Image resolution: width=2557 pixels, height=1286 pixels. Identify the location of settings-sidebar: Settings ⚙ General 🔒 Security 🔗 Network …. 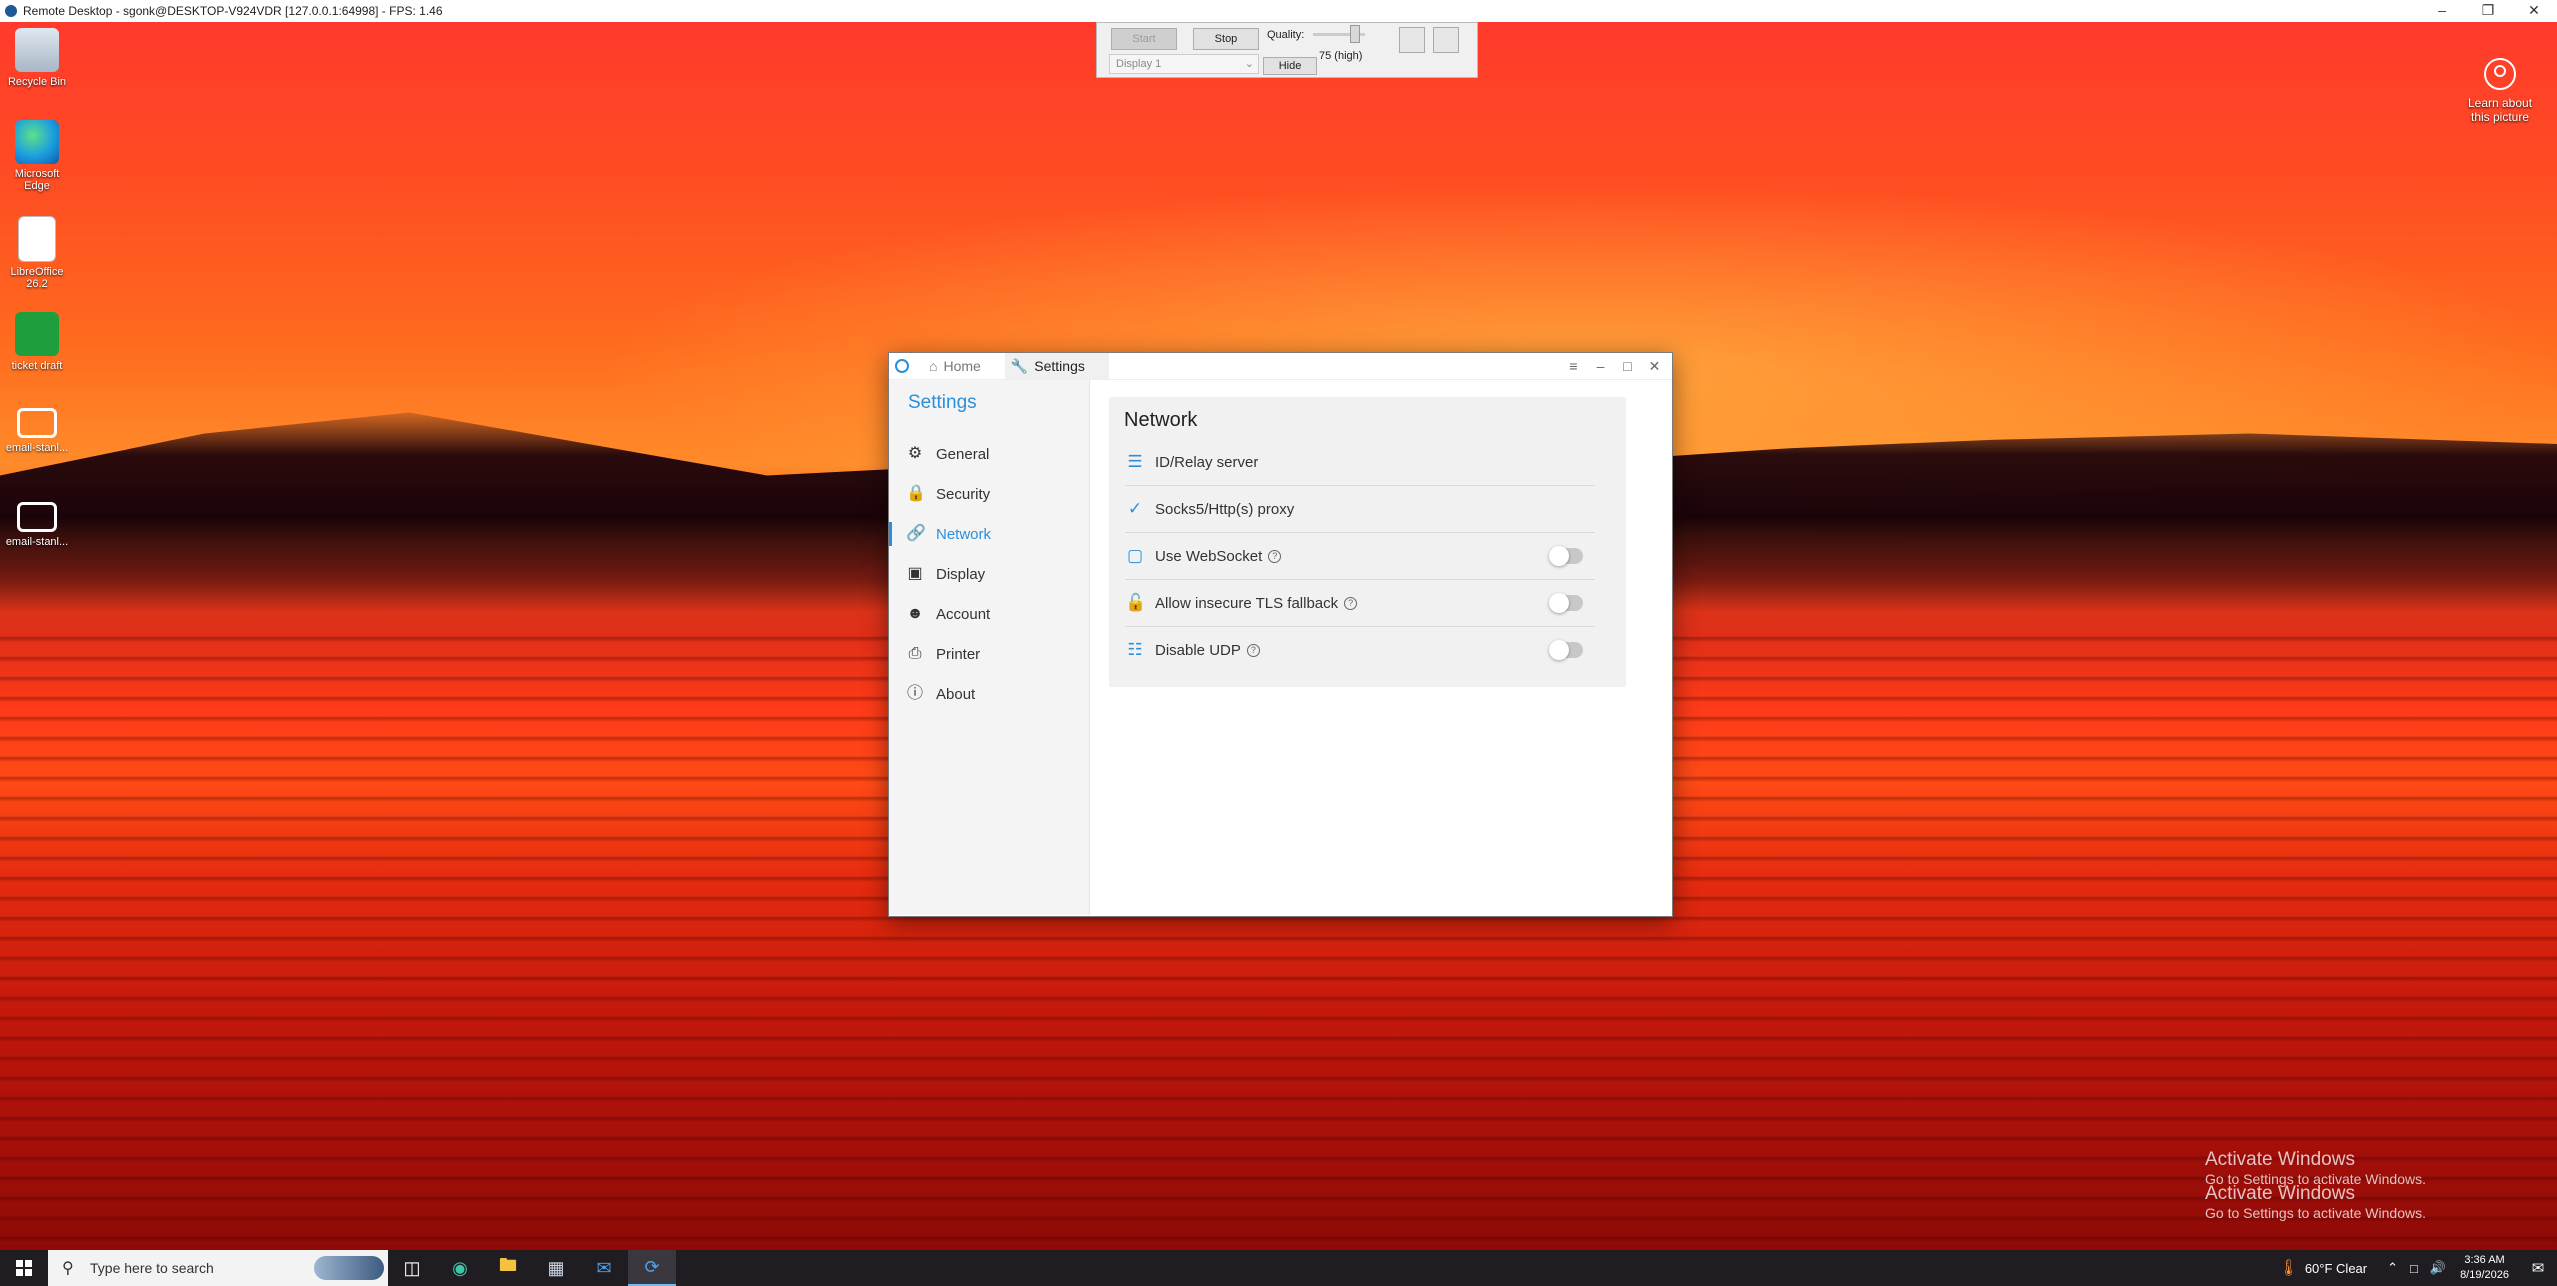
(989, 647).